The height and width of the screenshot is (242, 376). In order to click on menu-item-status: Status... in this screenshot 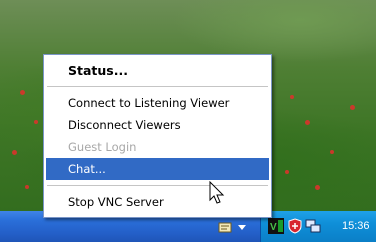, I will do `click(157, 71)`.